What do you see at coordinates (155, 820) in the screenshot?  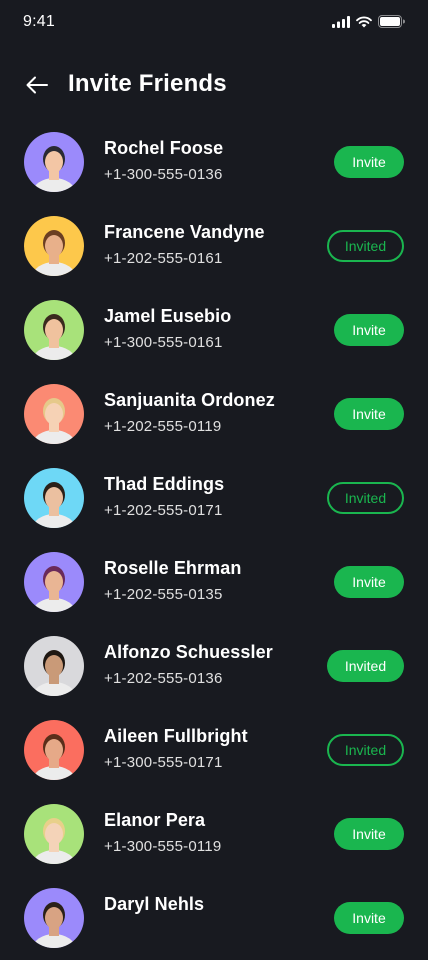 I see `contact-name: Elanor Pera` at bounding box center [155, 820].